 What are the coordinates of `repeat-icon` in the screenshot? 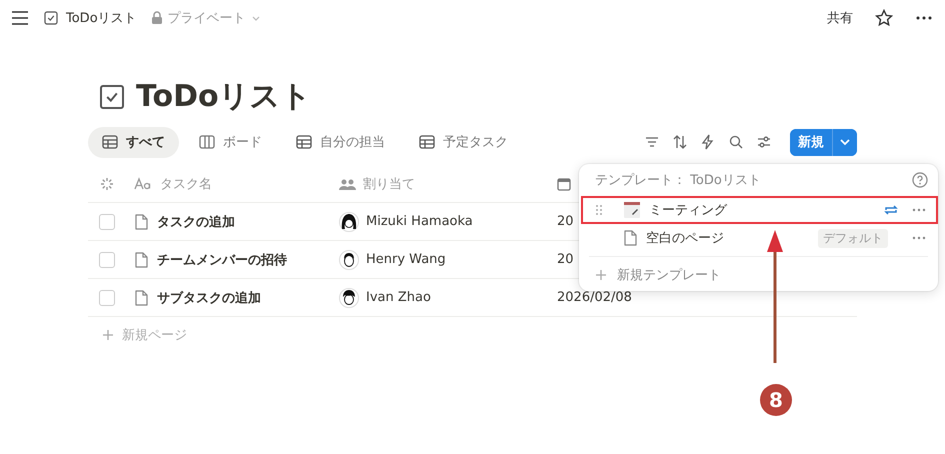 It's located at (891, 210).